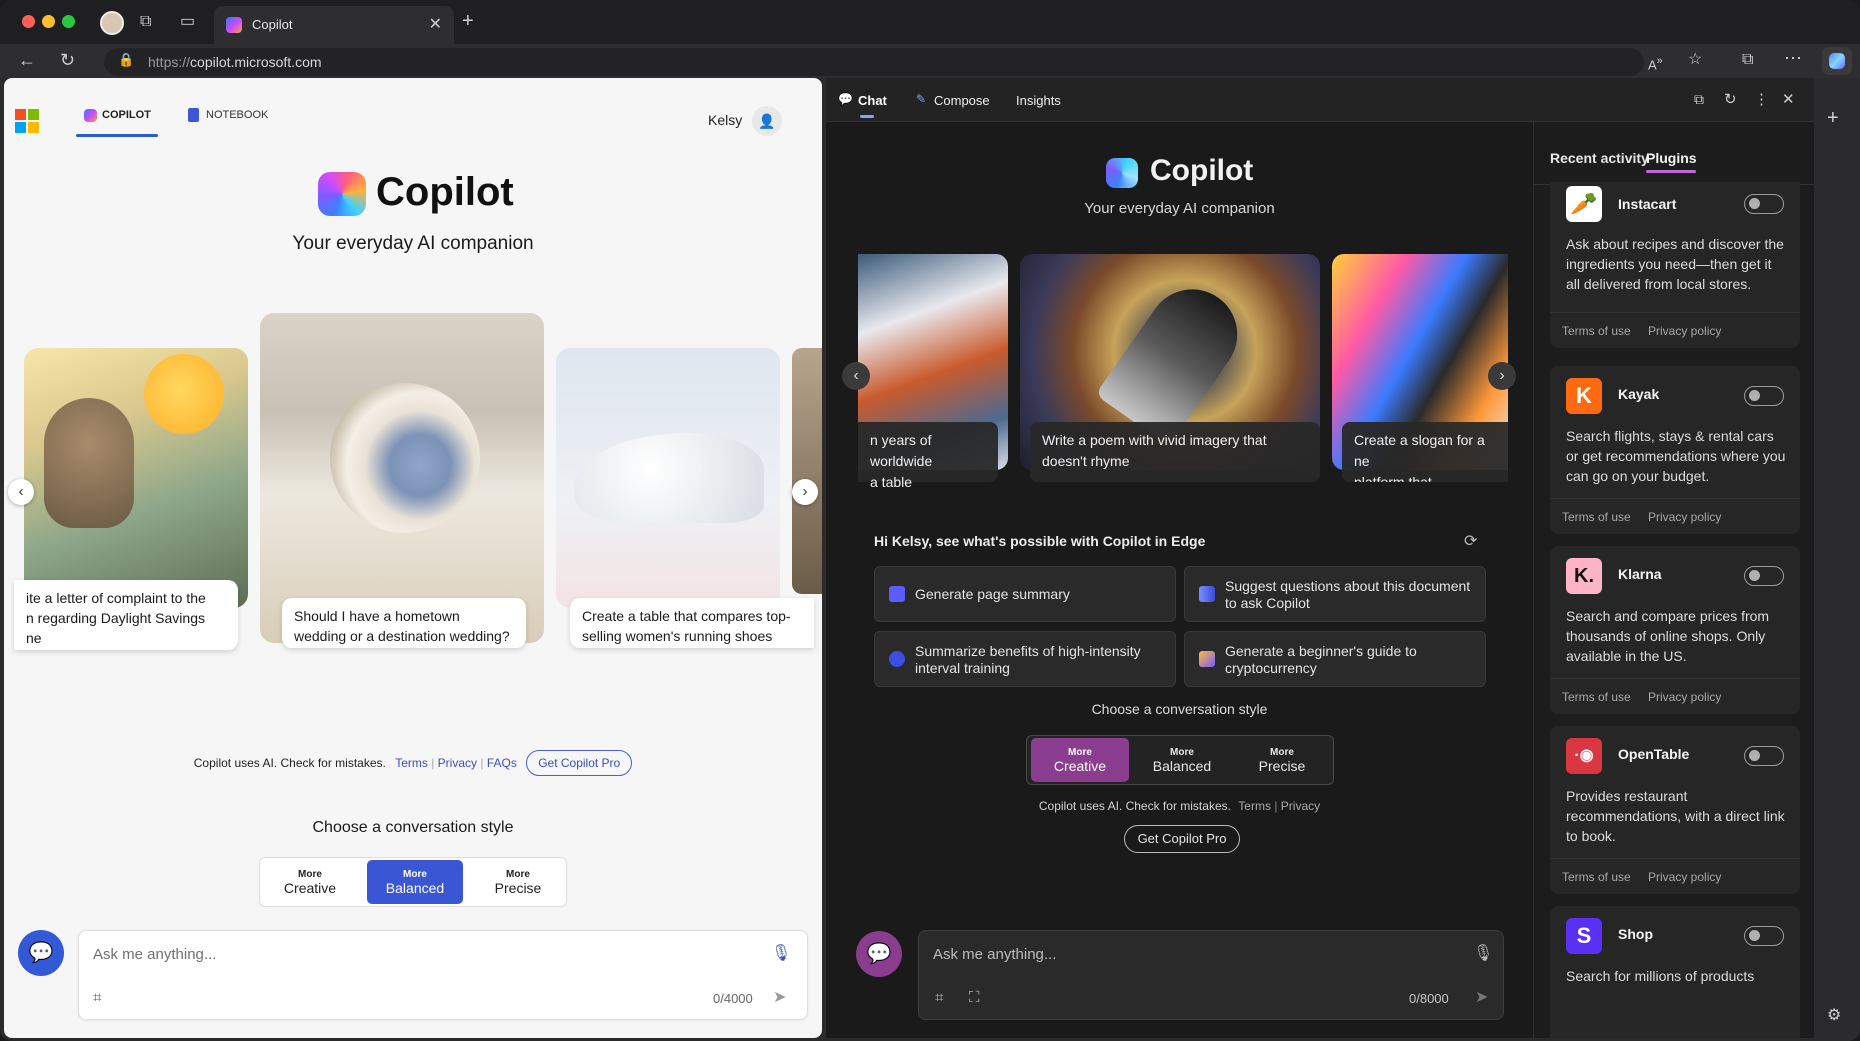  Describe the element at coordinates (48, 21) in the screenshot. I see `minimize-window-button` at that location.